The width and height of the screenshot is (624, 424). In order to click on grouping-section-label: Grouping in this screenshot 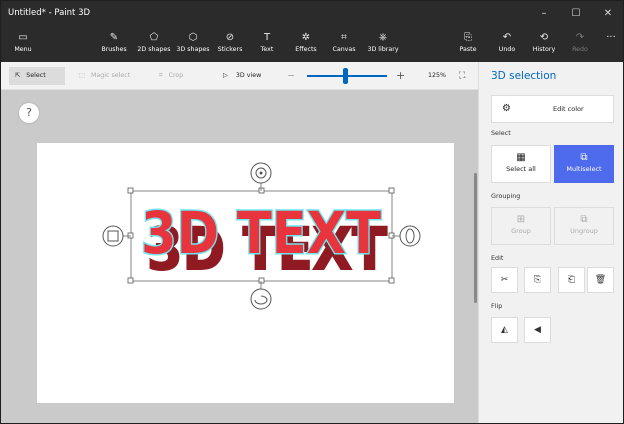, I will do `click(506, 196)`.